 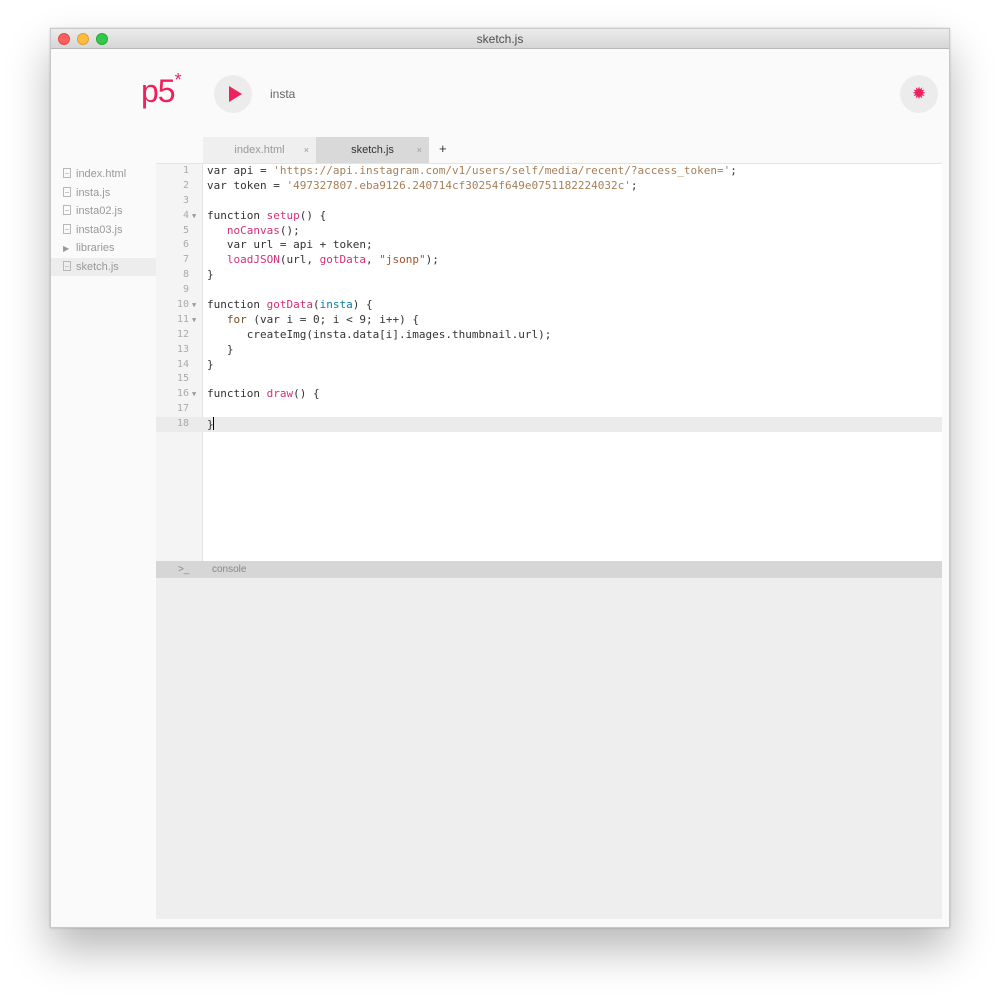 I want to click on code-line: 13 }, so click(x=549, y=350).